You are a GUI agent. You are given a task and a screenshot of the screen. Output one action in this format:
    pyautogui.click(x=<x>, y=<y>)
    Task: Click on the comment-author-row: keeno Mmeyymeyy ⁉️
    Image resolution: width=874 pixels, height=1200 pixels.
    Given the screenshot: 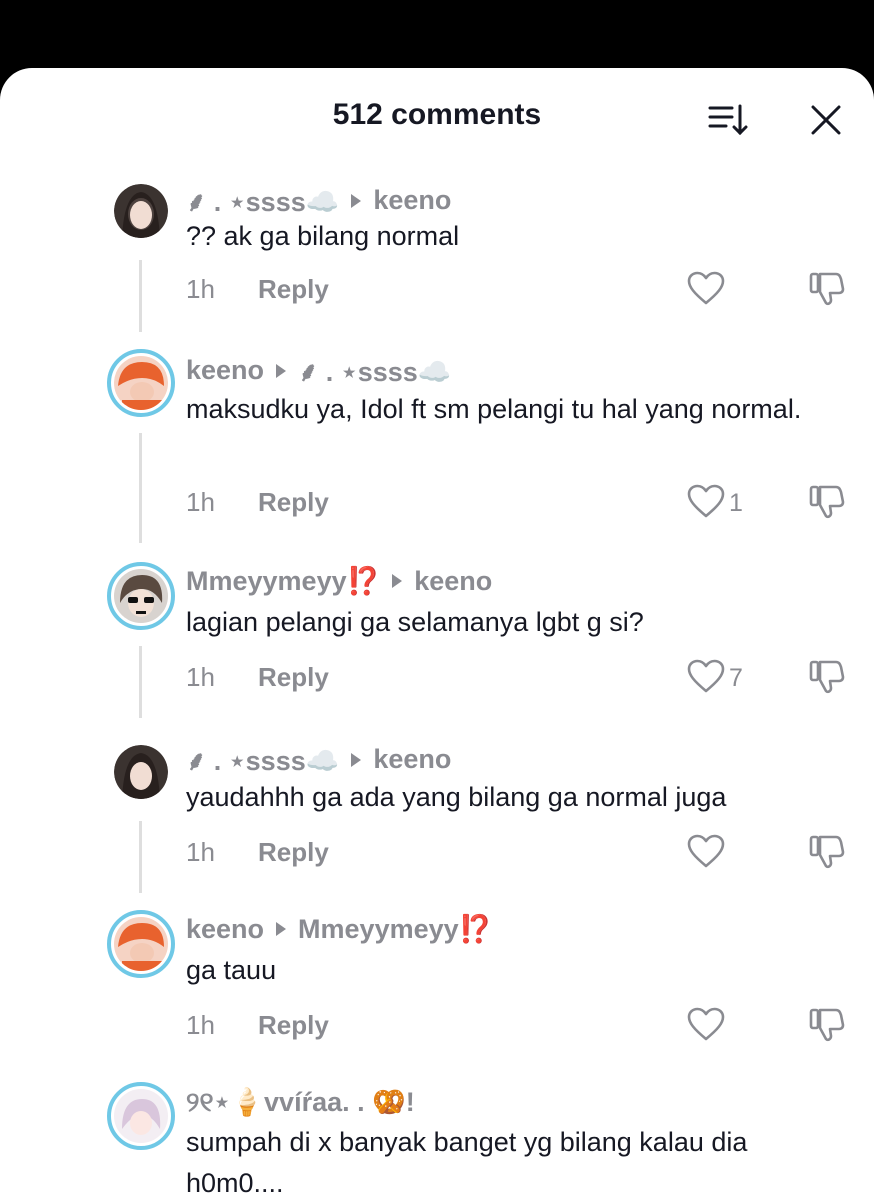 What is the action you would take?
    pyautogui.click(x=339, y=929)
    